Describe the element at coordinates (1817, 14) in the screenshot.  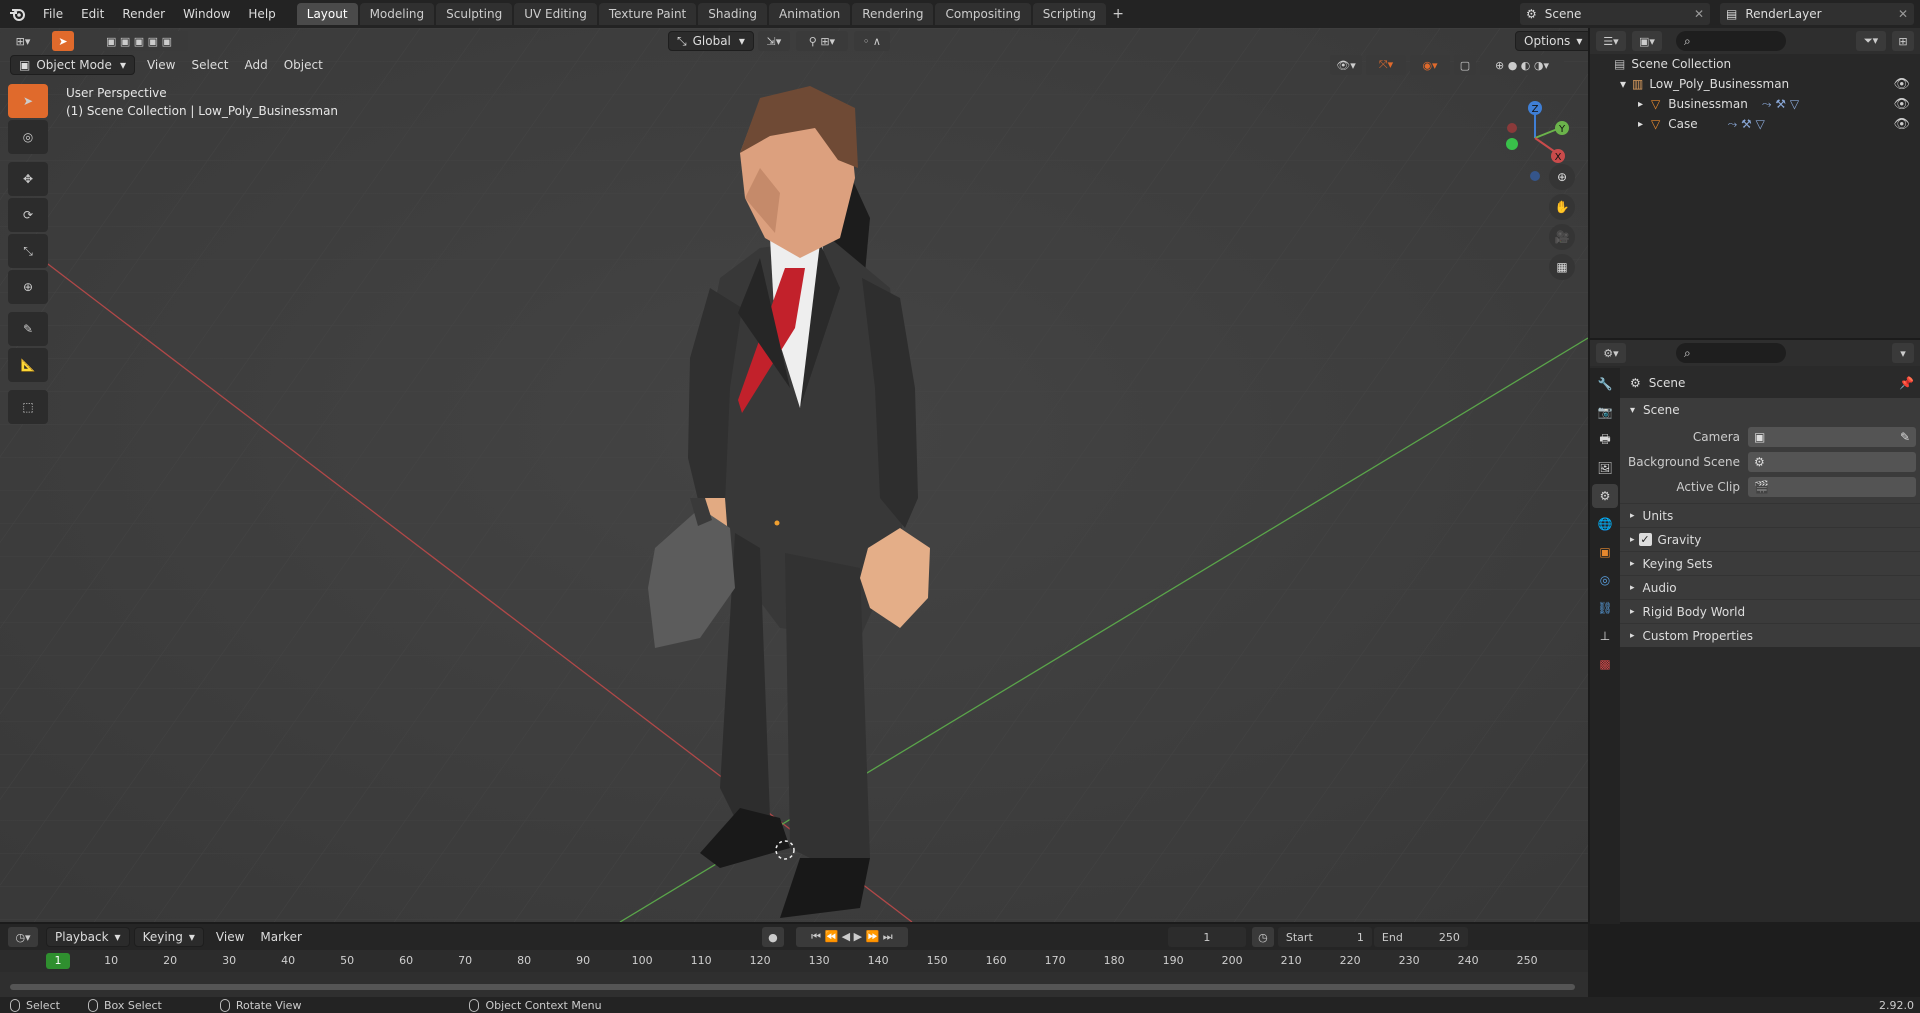
I see `view-layer-selector: ▤ RenderLayer ✕` at that location.